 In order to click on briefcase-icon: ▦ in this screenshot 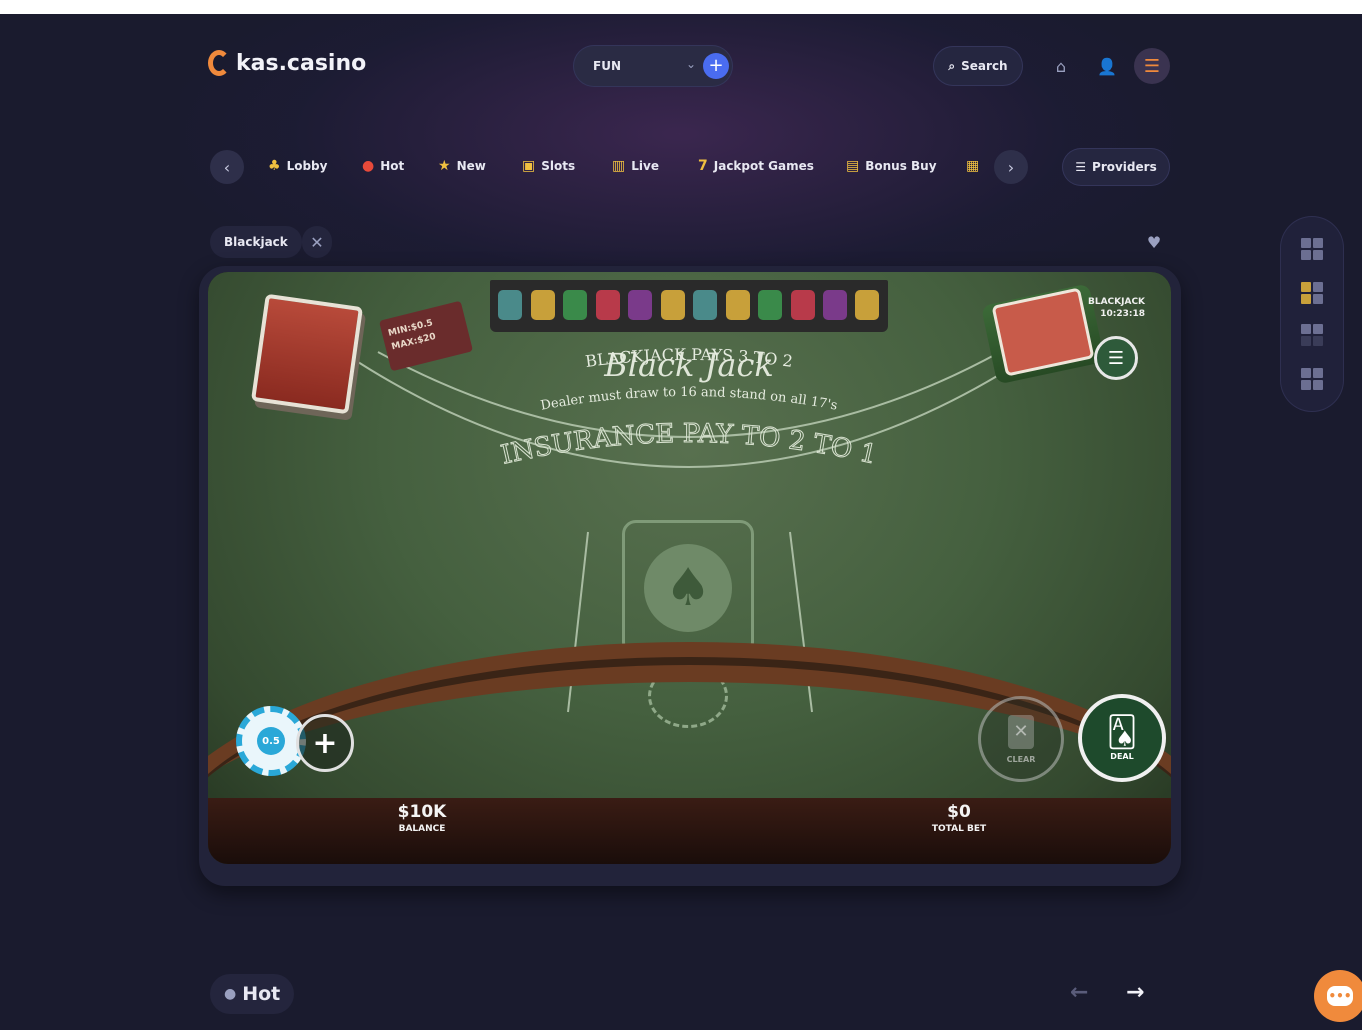, I will do `click(973, 166)`.